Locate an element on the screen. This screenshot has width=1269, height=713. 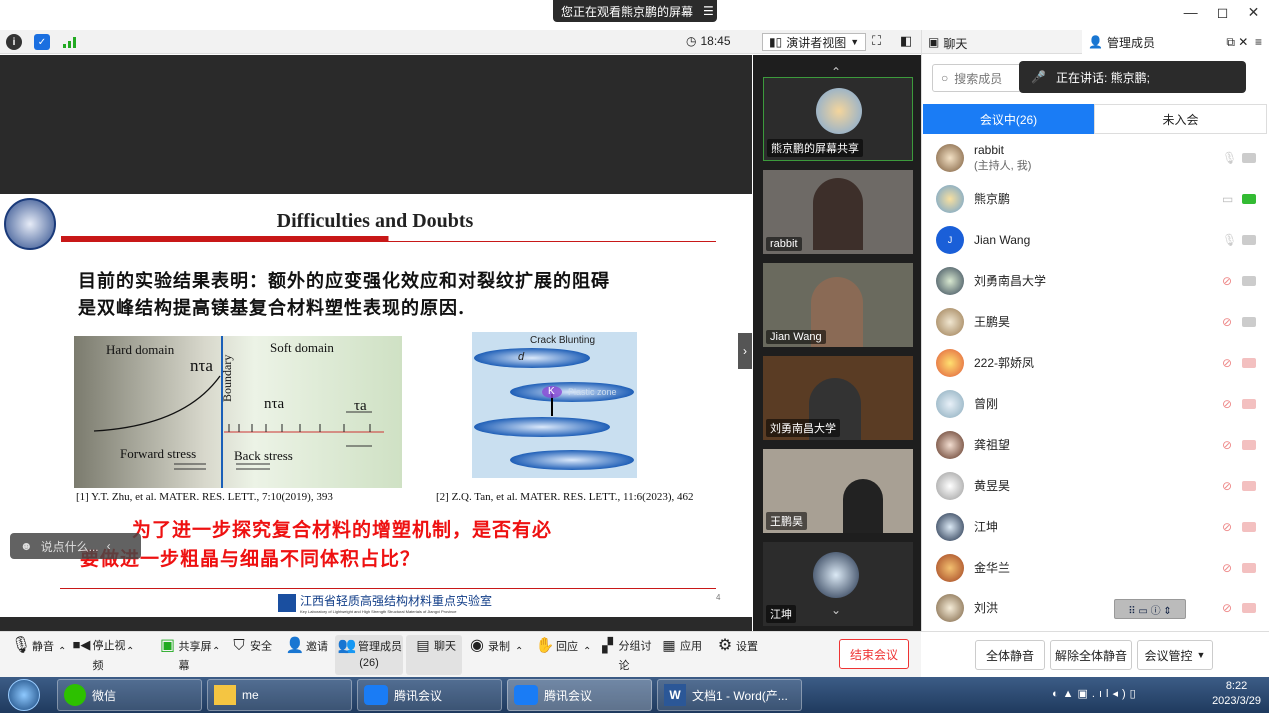
breakout-button: ▞ 分组讨论 is located at coordinates (624, 654).